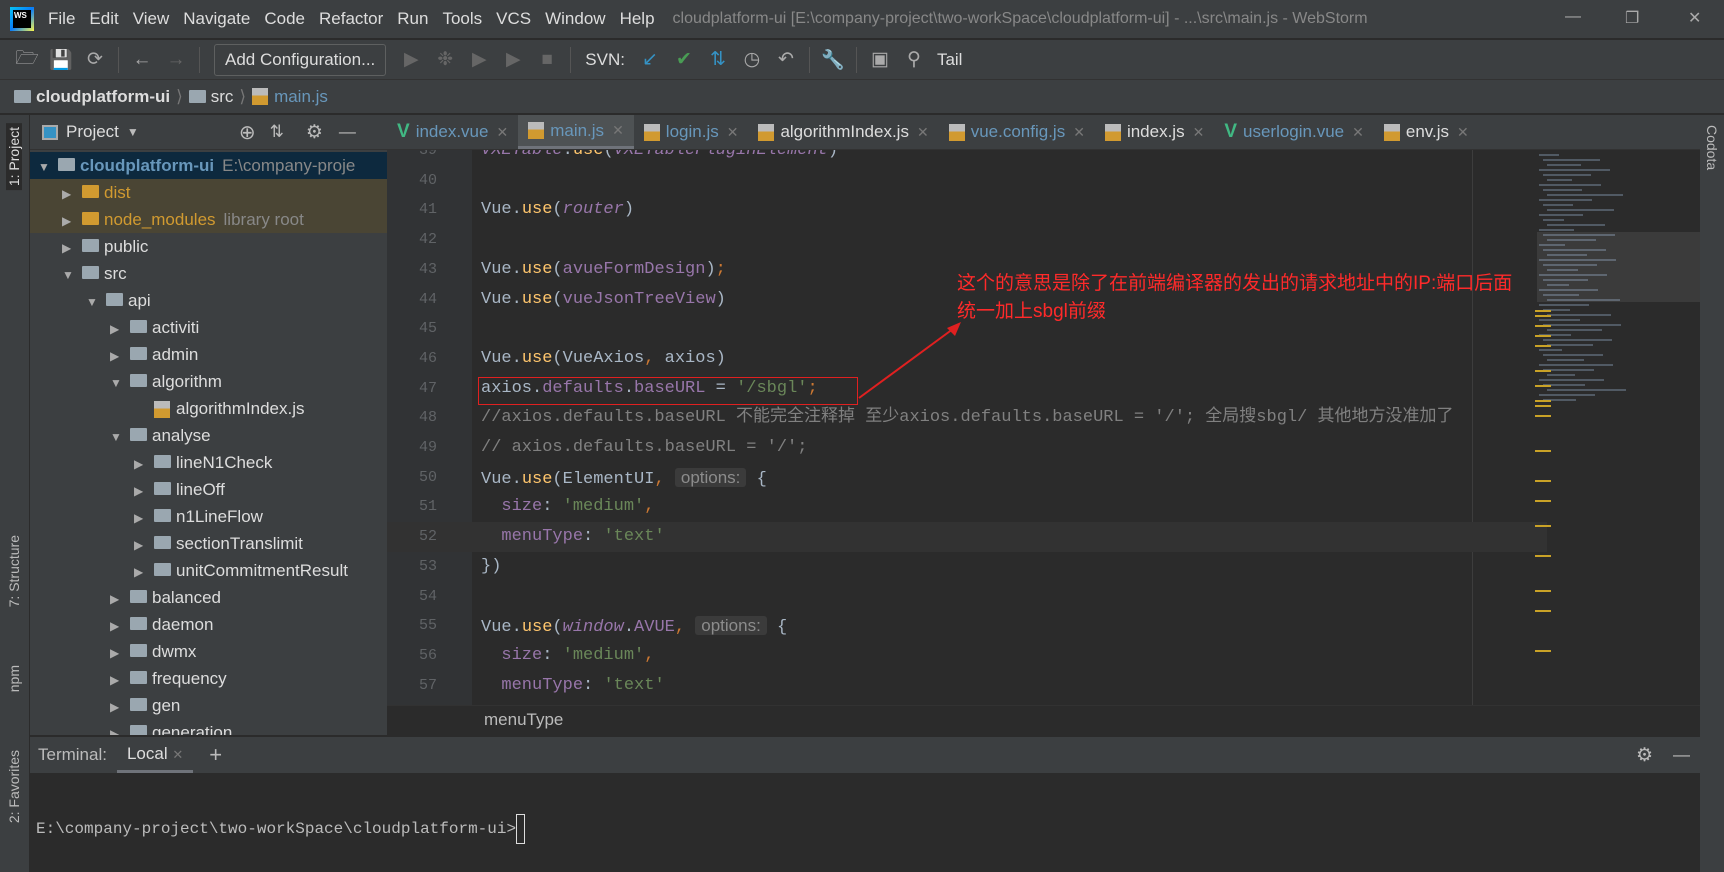 The image size is (1724, 872). What do you see at coordinates (208, 543) in the screenshot?
I see `tree-item: ▶ sectionTranslimit` at bounding box center [208, 543].